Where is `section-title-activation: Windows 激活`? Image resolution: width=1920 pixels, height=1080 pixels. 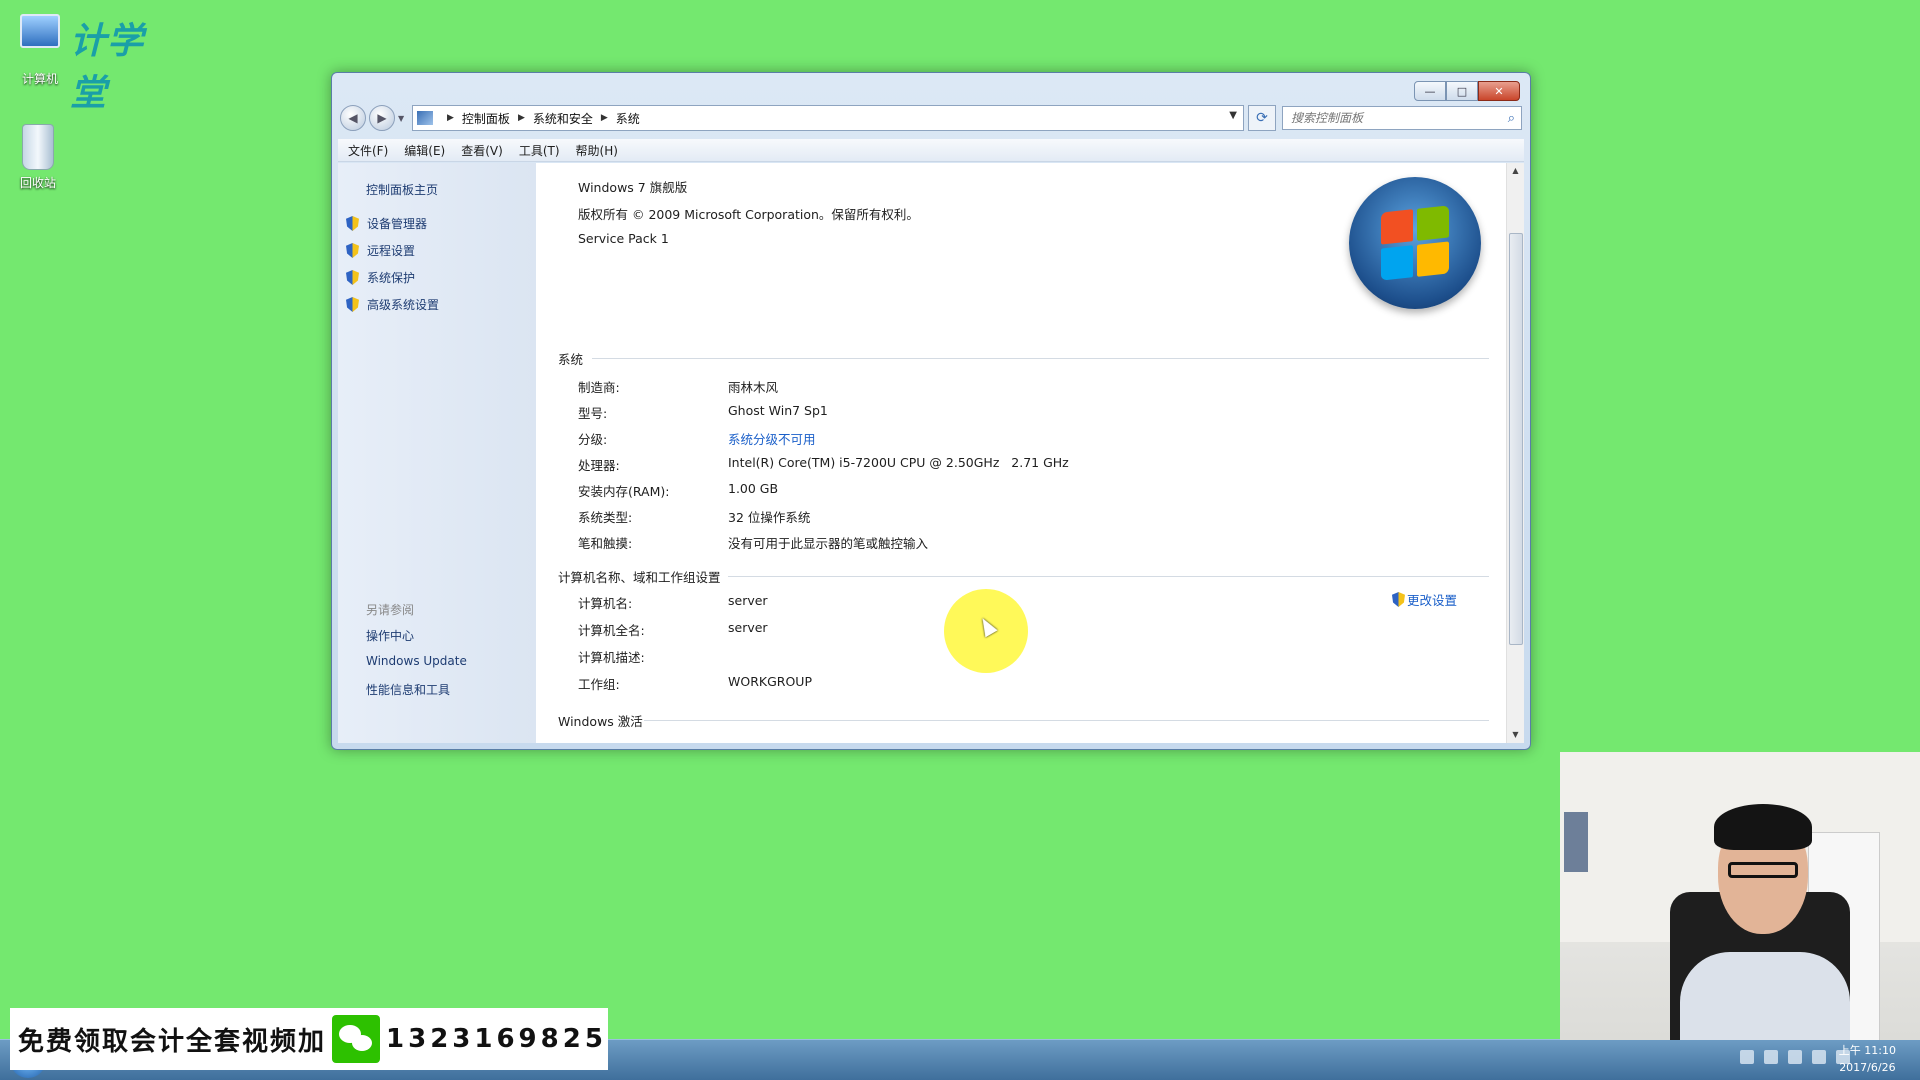
section-title-activation: Windows 激活 is located at coordinates (600, 721).